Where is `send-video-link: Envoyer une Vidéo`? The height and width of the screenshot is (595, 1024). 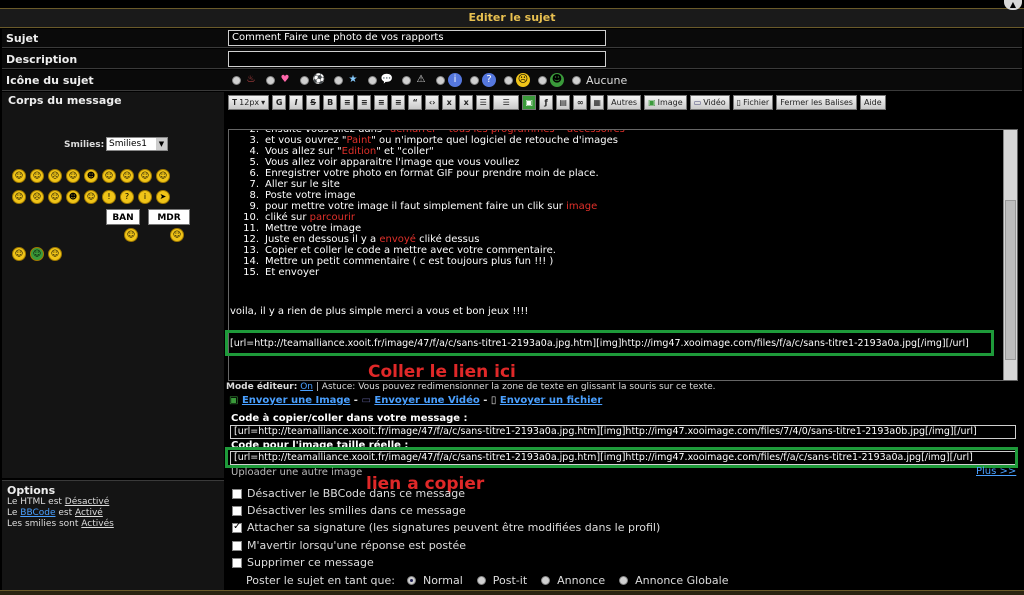
send-video-link: Envoyer une Vidéo is located at coordinates (426, 400).